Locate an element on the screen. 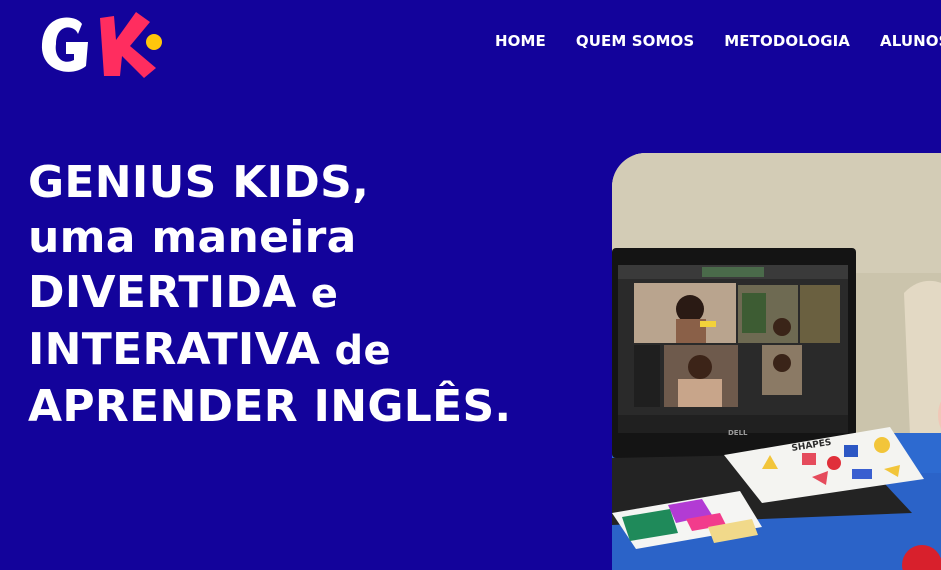 This screenshot has width=941, height=570. hero-line-1: GENIUS KIDS, is located at coordinates (199, 182).